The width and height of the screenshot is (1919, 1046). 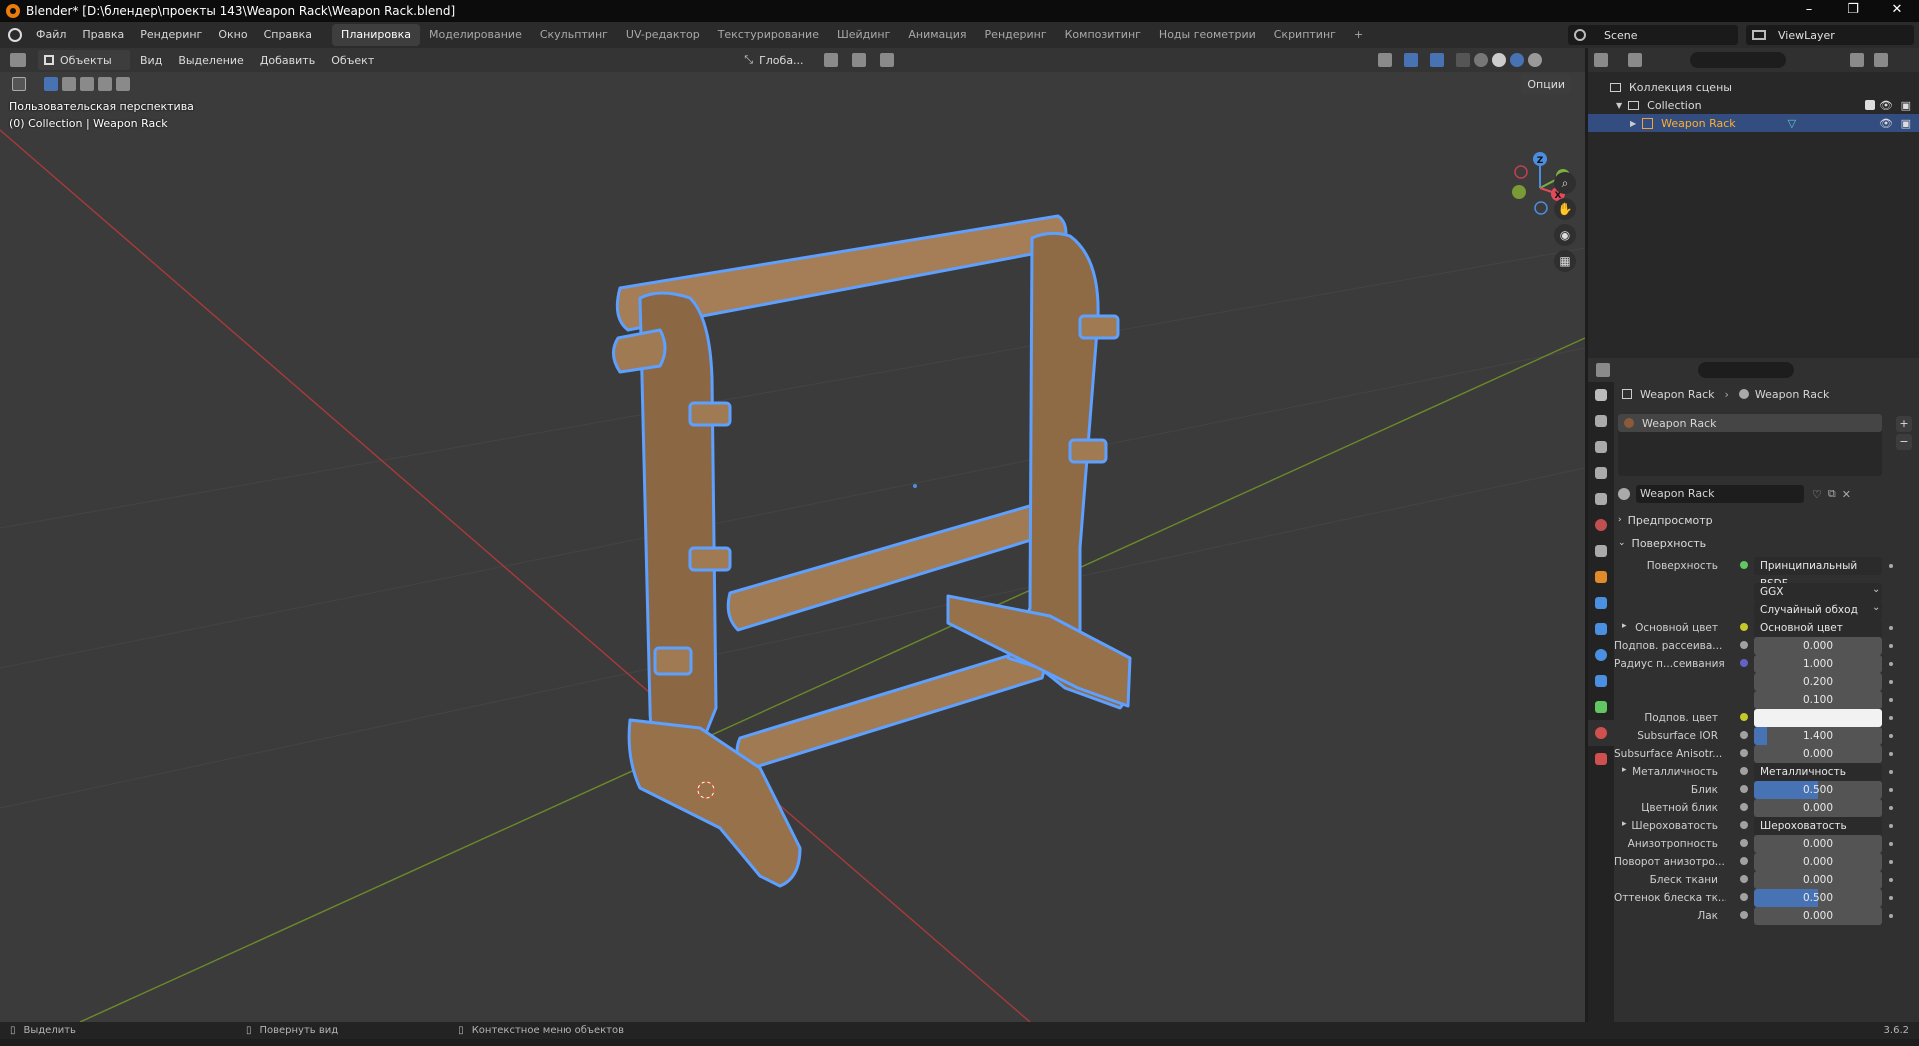 What do you see at coordinates (1870, 105) in the screenshot?
I see `collection-checkbox` at bounding box center [1870, 105].